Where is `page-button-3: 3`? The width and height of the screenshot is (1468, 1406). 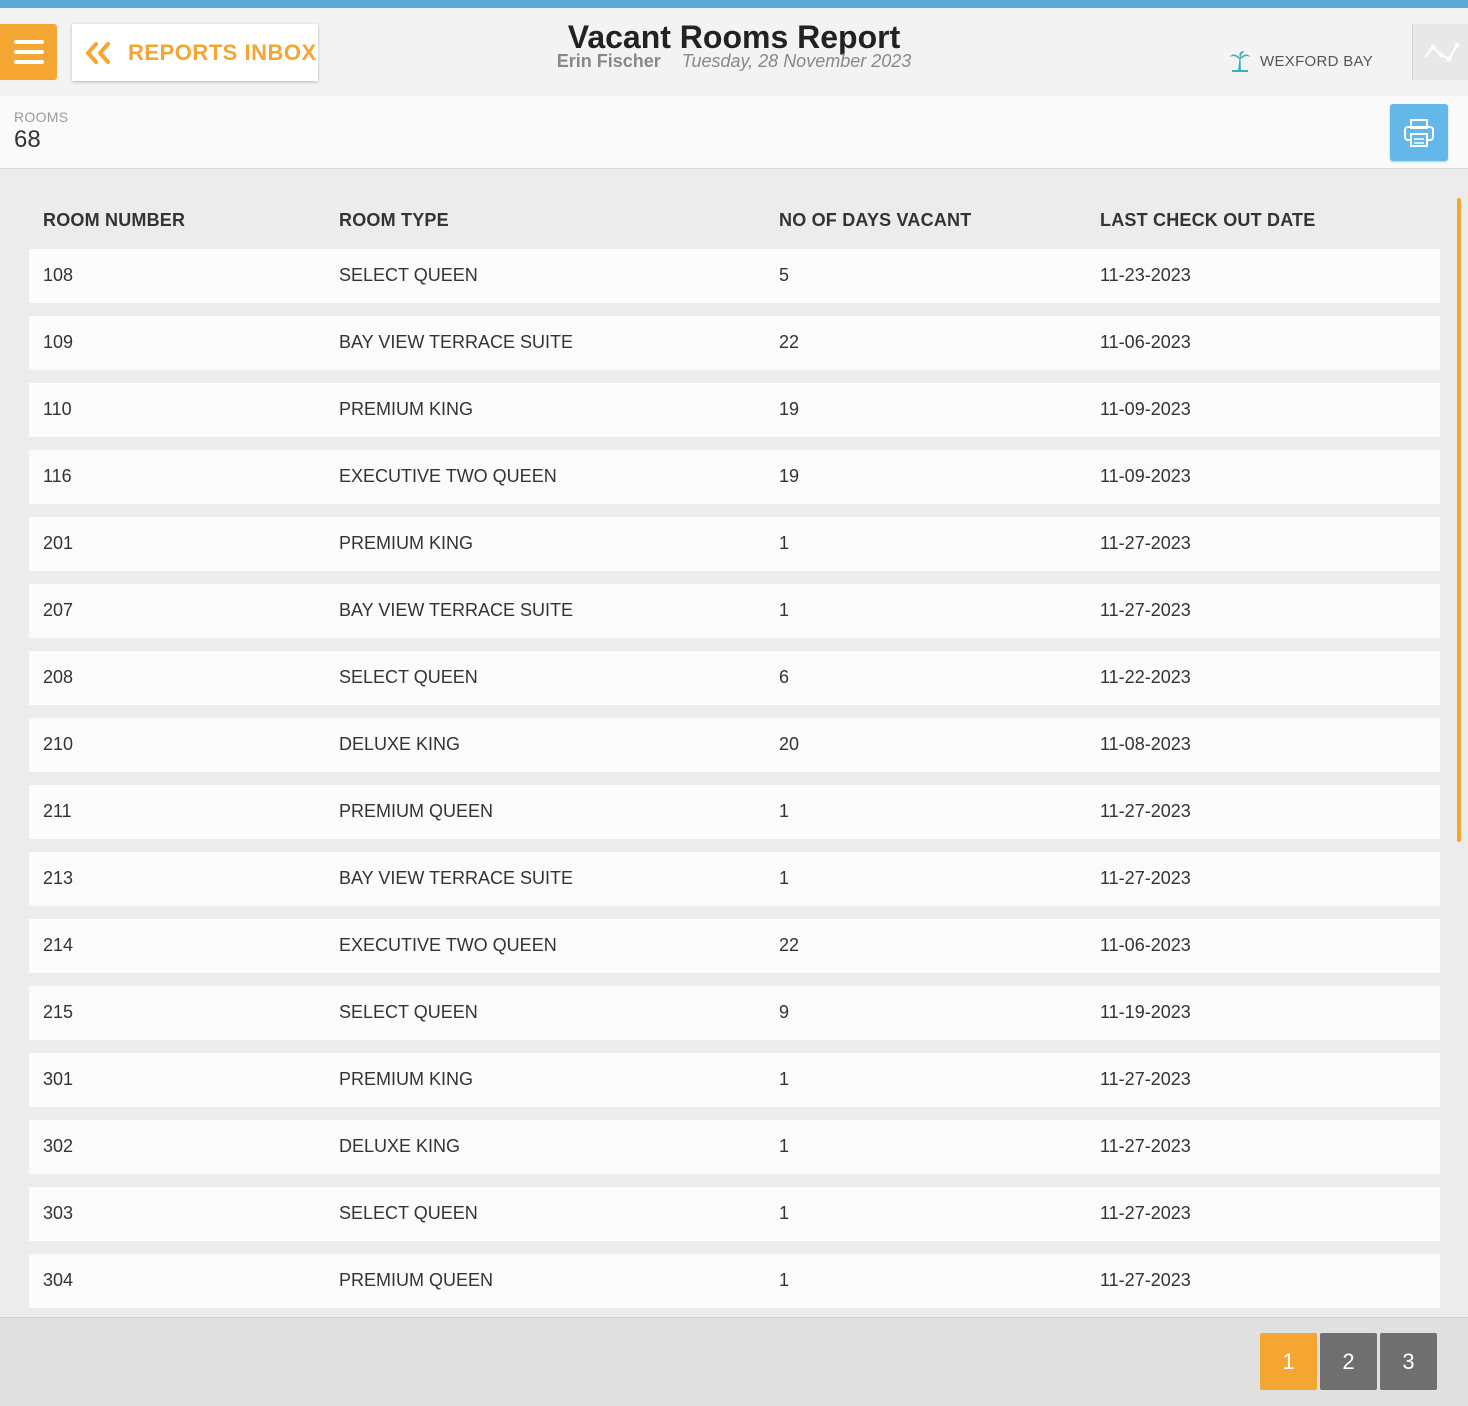
page-button-3: 3 is located at coordinates (1408, 1361).